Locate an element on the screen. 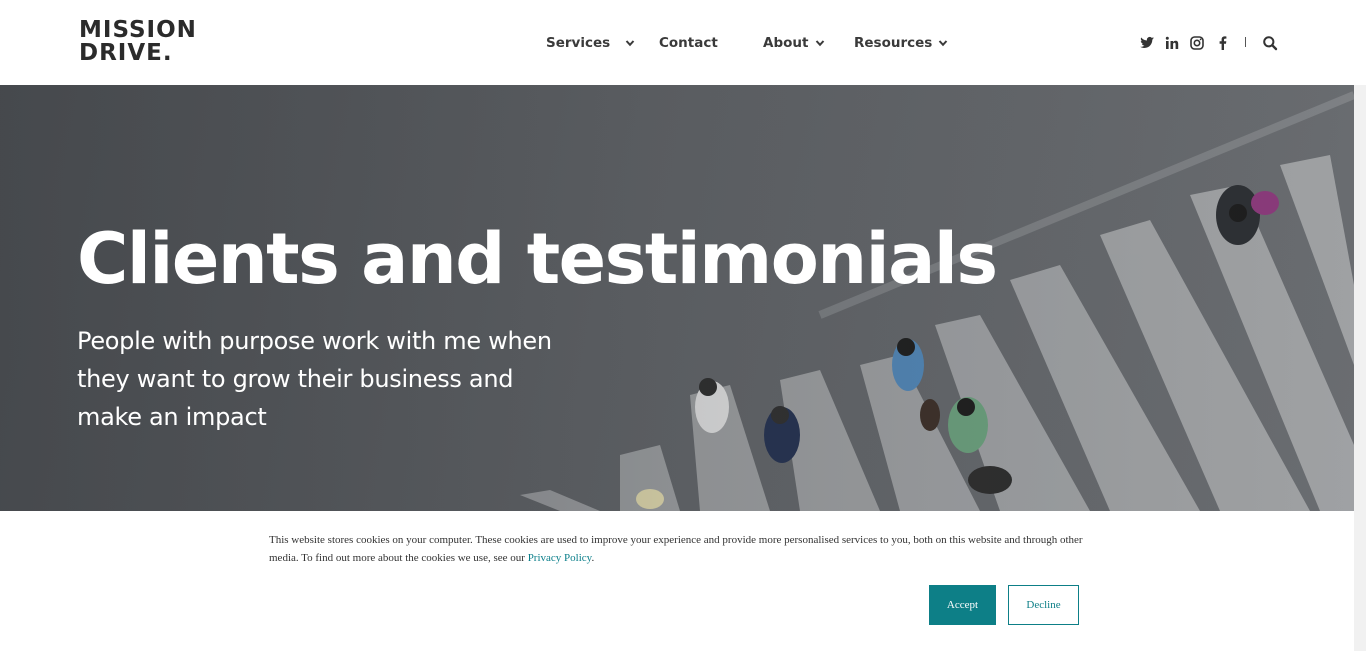 Image resolution: width=1366 pixels, height=651 pixels. facebook-icon is located at coordinates (1223, 43).